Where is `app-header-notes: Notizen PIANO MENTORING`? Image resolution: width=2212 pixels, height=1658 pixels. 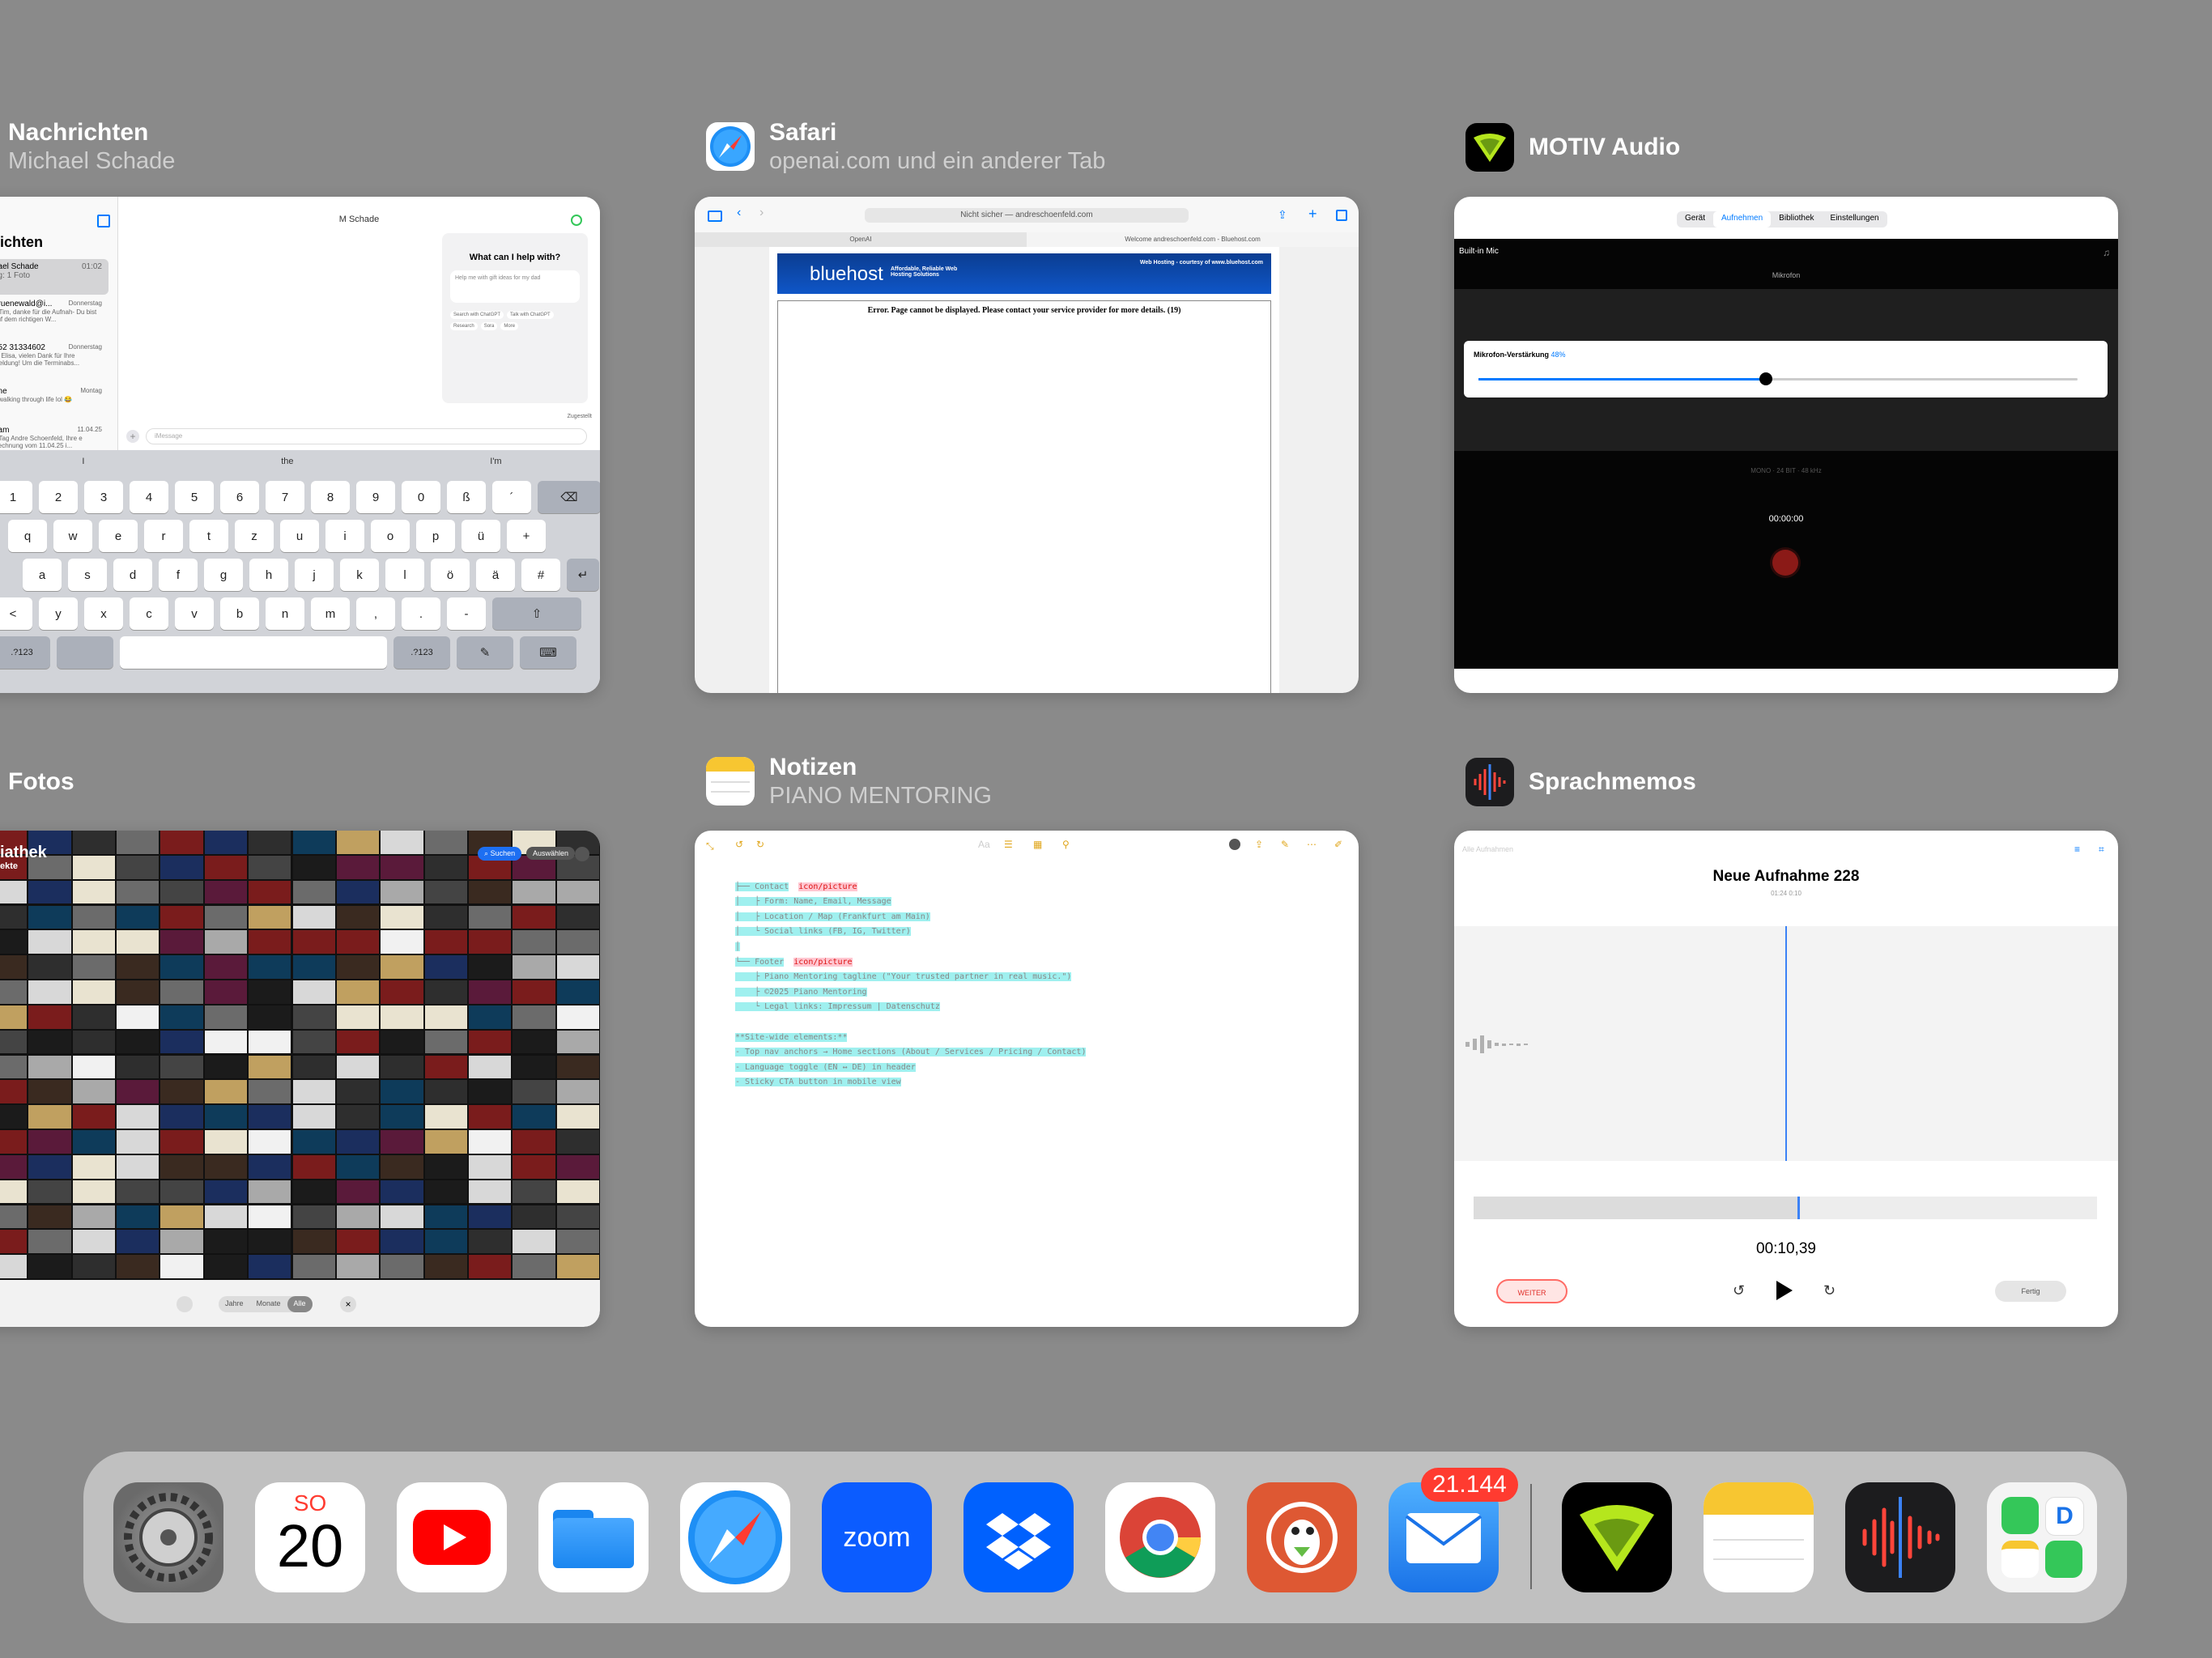 app-header-notes: Notizen PIANO MENTORING is located at coordinates (849, 781).